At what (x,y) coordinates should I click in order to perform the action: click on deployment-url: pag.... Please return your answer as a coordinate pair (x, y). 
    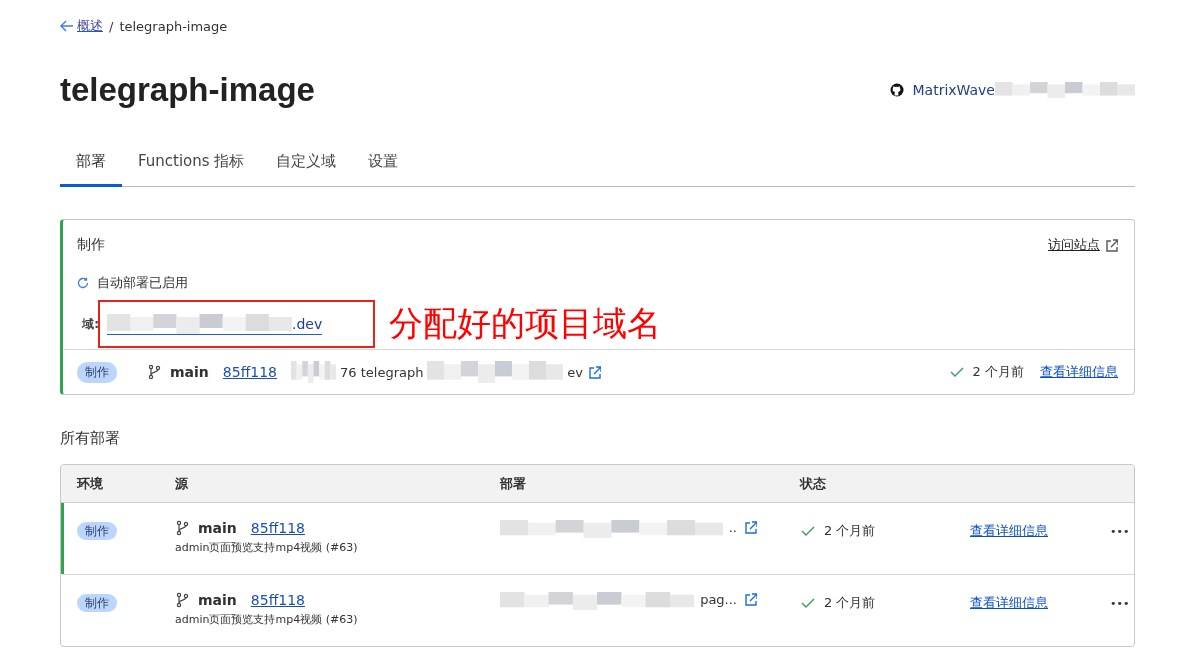
    Looking at the image, I should click on (718, 599).